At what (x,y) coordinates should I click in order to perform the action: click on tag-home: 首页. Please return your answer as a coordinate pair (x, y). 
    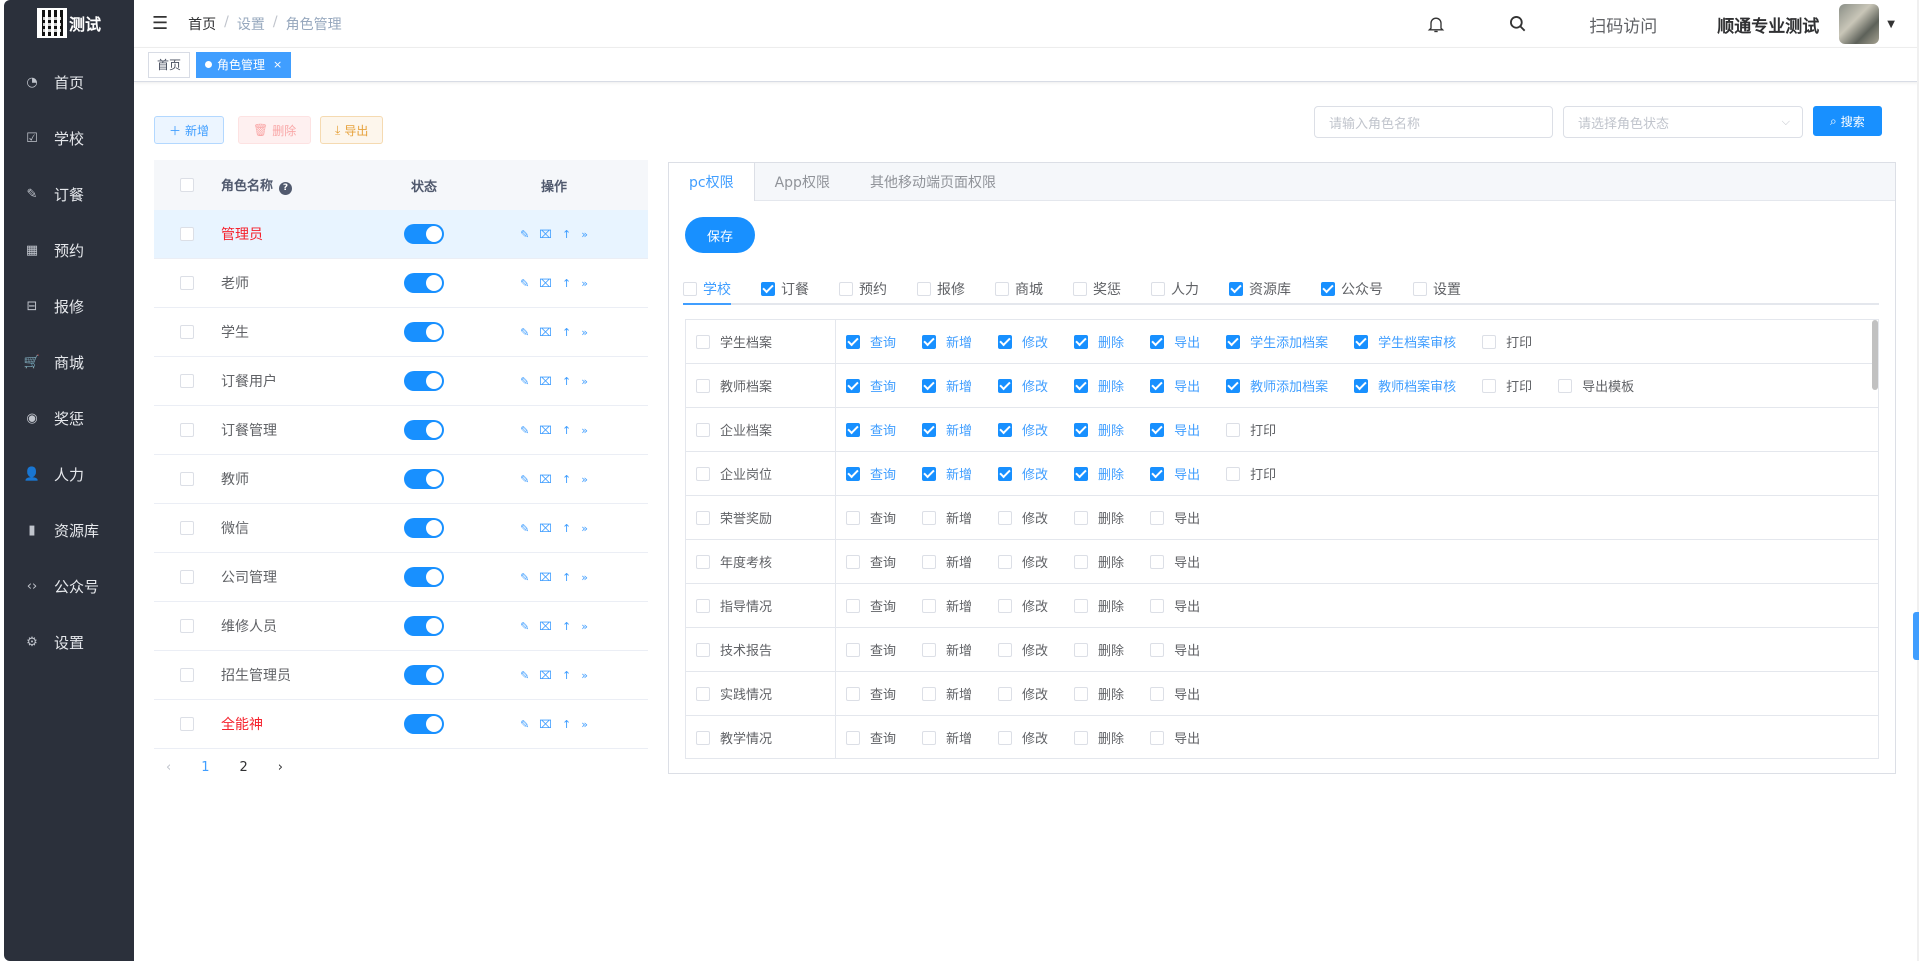
    Looking at the image, I should click on (169, 64).